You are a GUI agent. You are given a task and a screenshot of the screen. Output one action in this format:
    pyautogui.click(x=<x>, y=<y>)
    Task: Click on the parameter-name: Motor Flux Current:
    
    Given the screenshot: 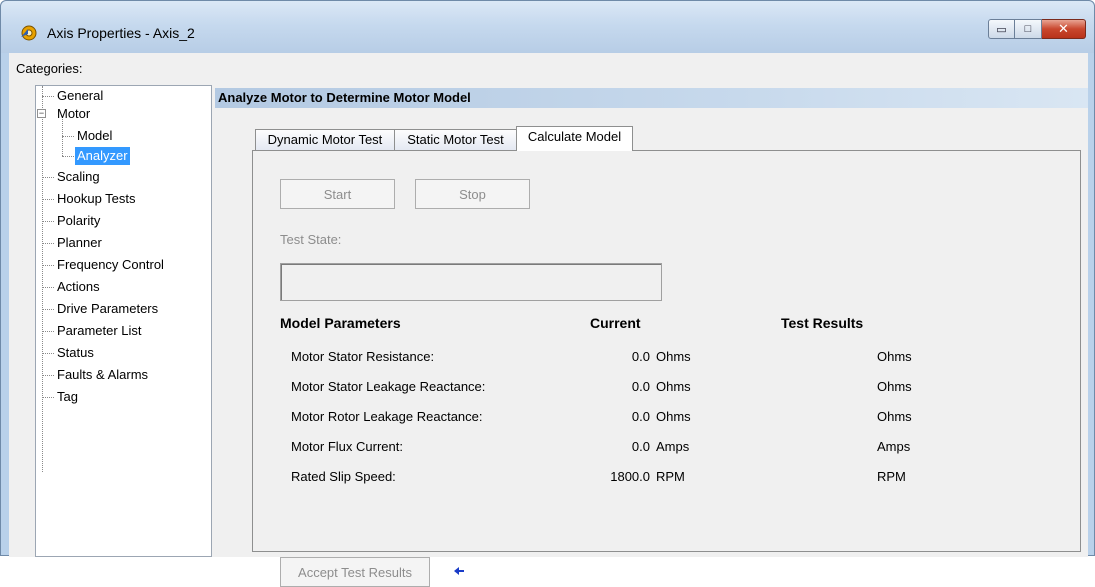 What is the action you would take?
    pyautogui.click(x=347, y=446)
    